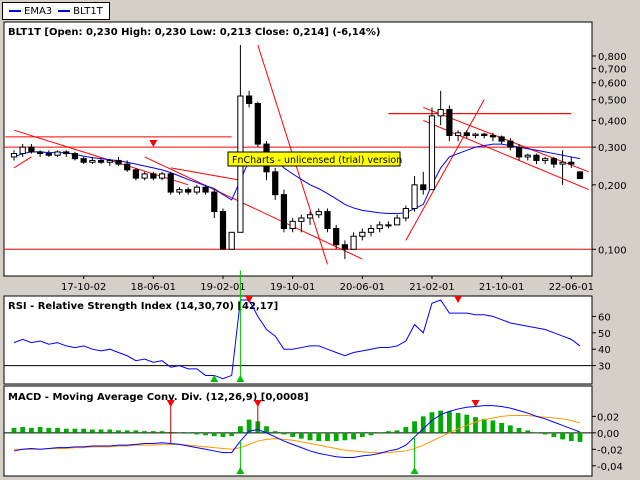 The width and height of the screenshot is (640, 480). What do you see at coordinates (610, 450) in the screenshot?
I see `macd-y-tick-label: -0,02` at bounding box center [610, 450].